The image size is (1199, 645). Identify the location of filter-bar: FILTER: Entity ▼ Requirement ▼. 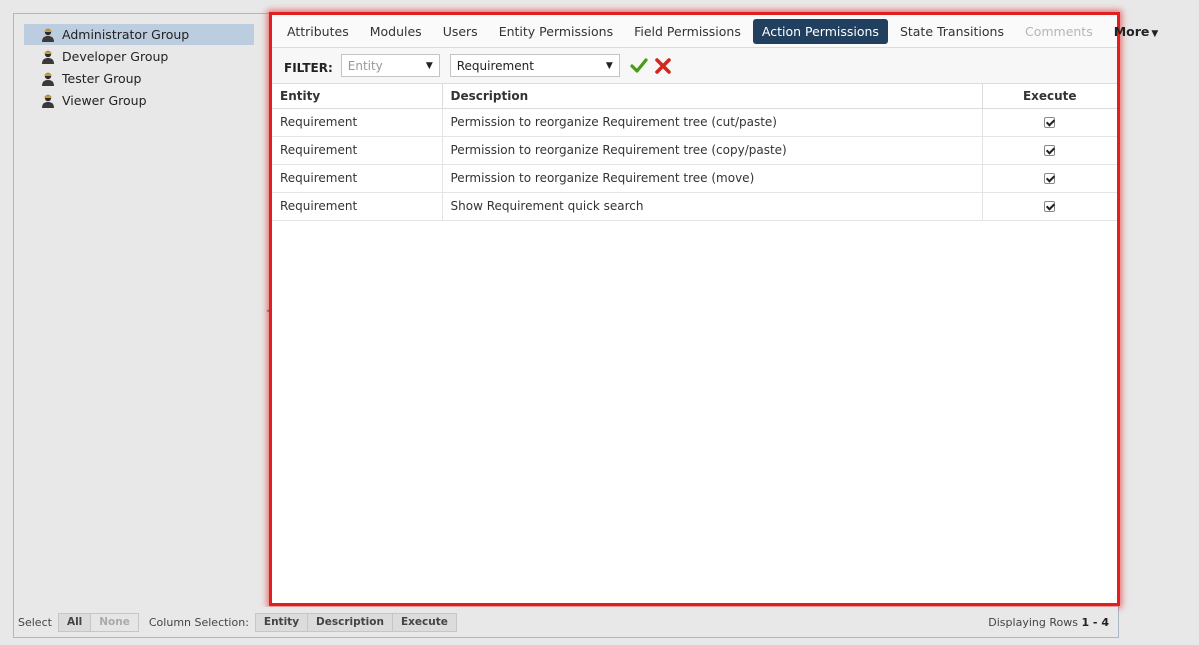
(694, 66).